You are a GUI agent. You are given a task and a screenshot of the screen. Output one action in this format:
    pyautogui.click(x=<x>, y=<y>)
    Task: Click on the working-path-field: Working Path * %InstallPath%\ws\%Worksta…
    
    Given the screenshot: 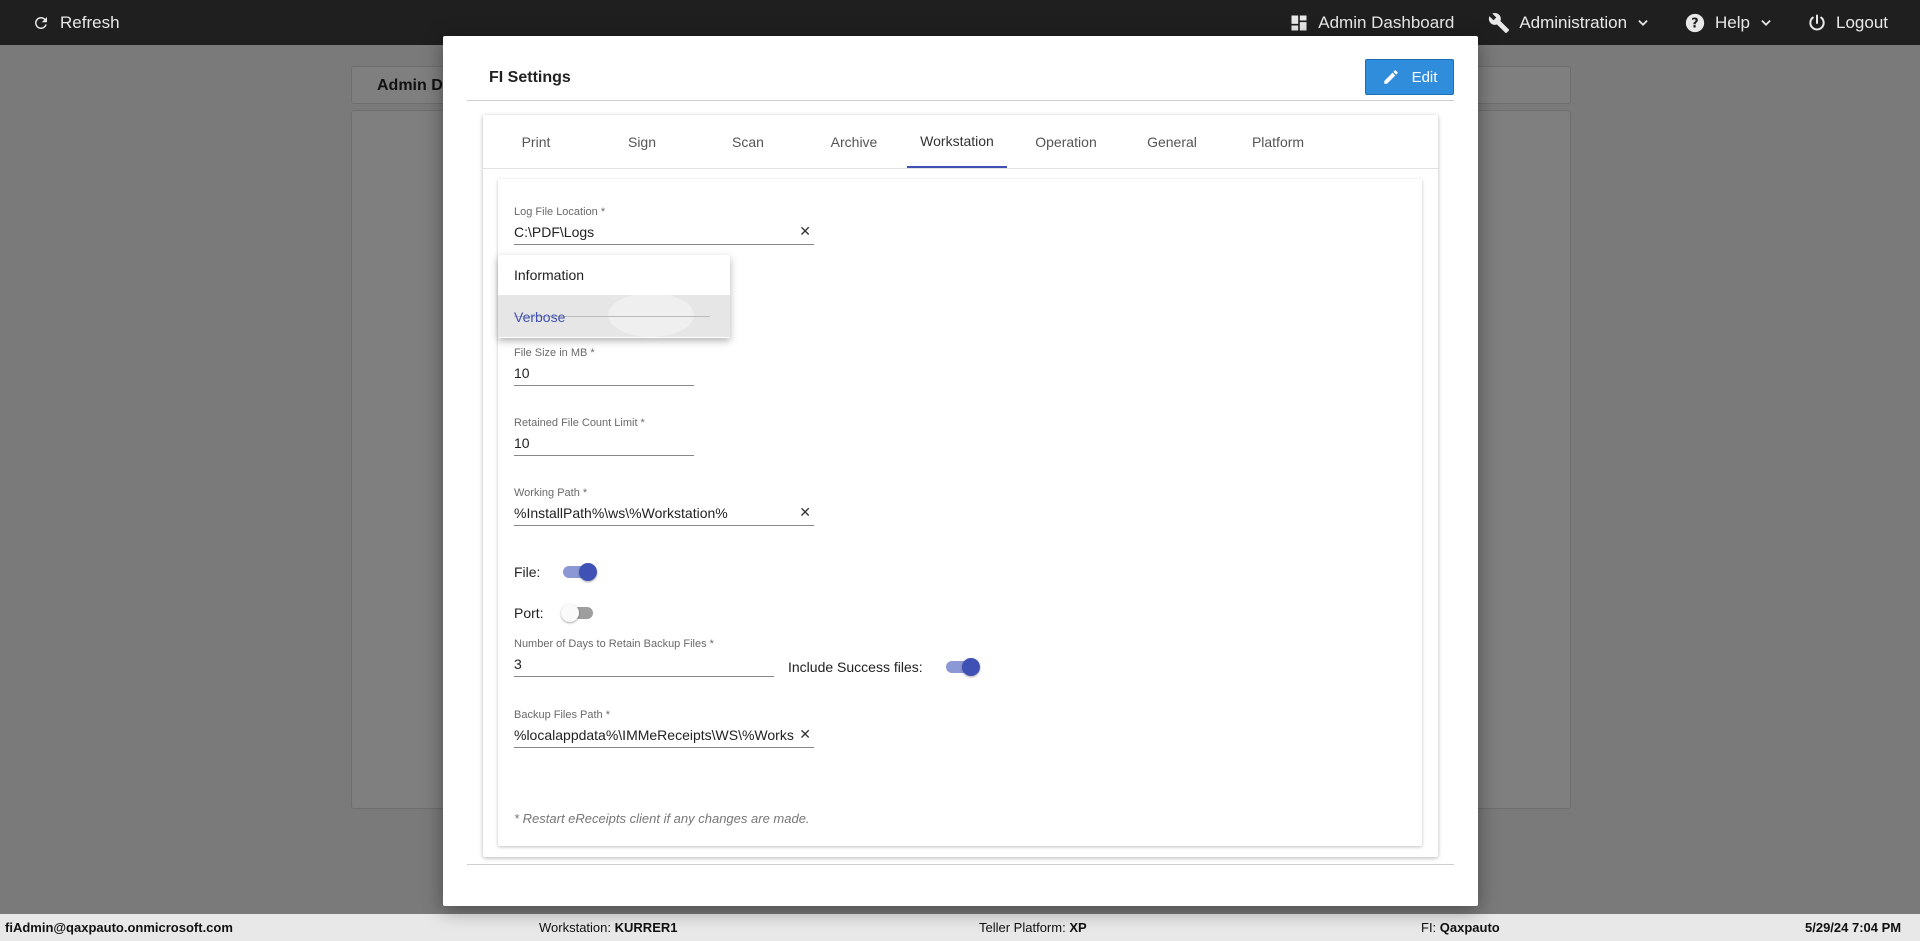 What is the action you would take?
    pyautogui.click(x=664, y=506)
    